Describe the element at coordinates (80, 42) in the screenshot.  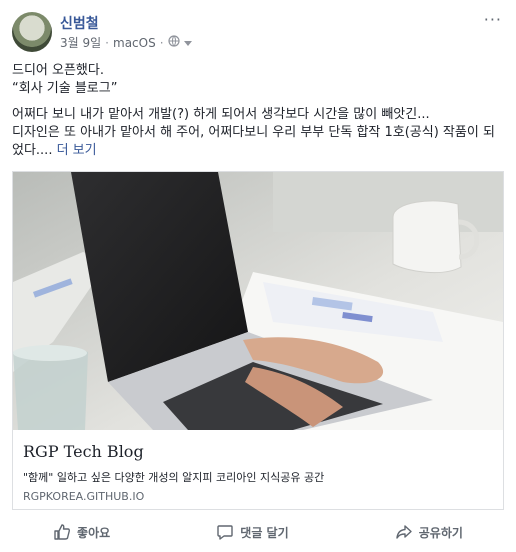
I see `post-date: 3월 9일` at that location.